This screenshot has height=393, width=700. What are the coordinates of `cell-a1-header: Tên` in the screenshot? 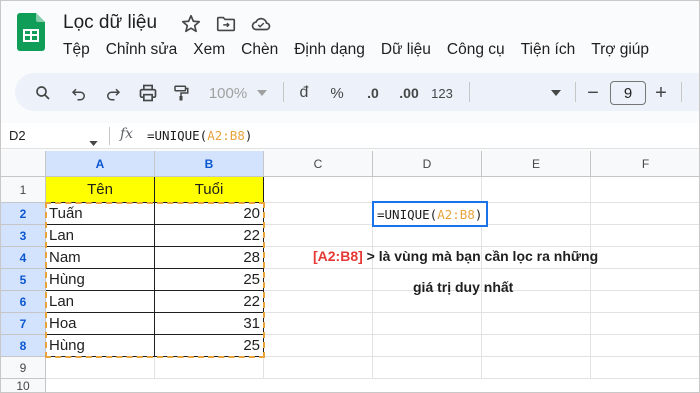 It's located at (100, 190).